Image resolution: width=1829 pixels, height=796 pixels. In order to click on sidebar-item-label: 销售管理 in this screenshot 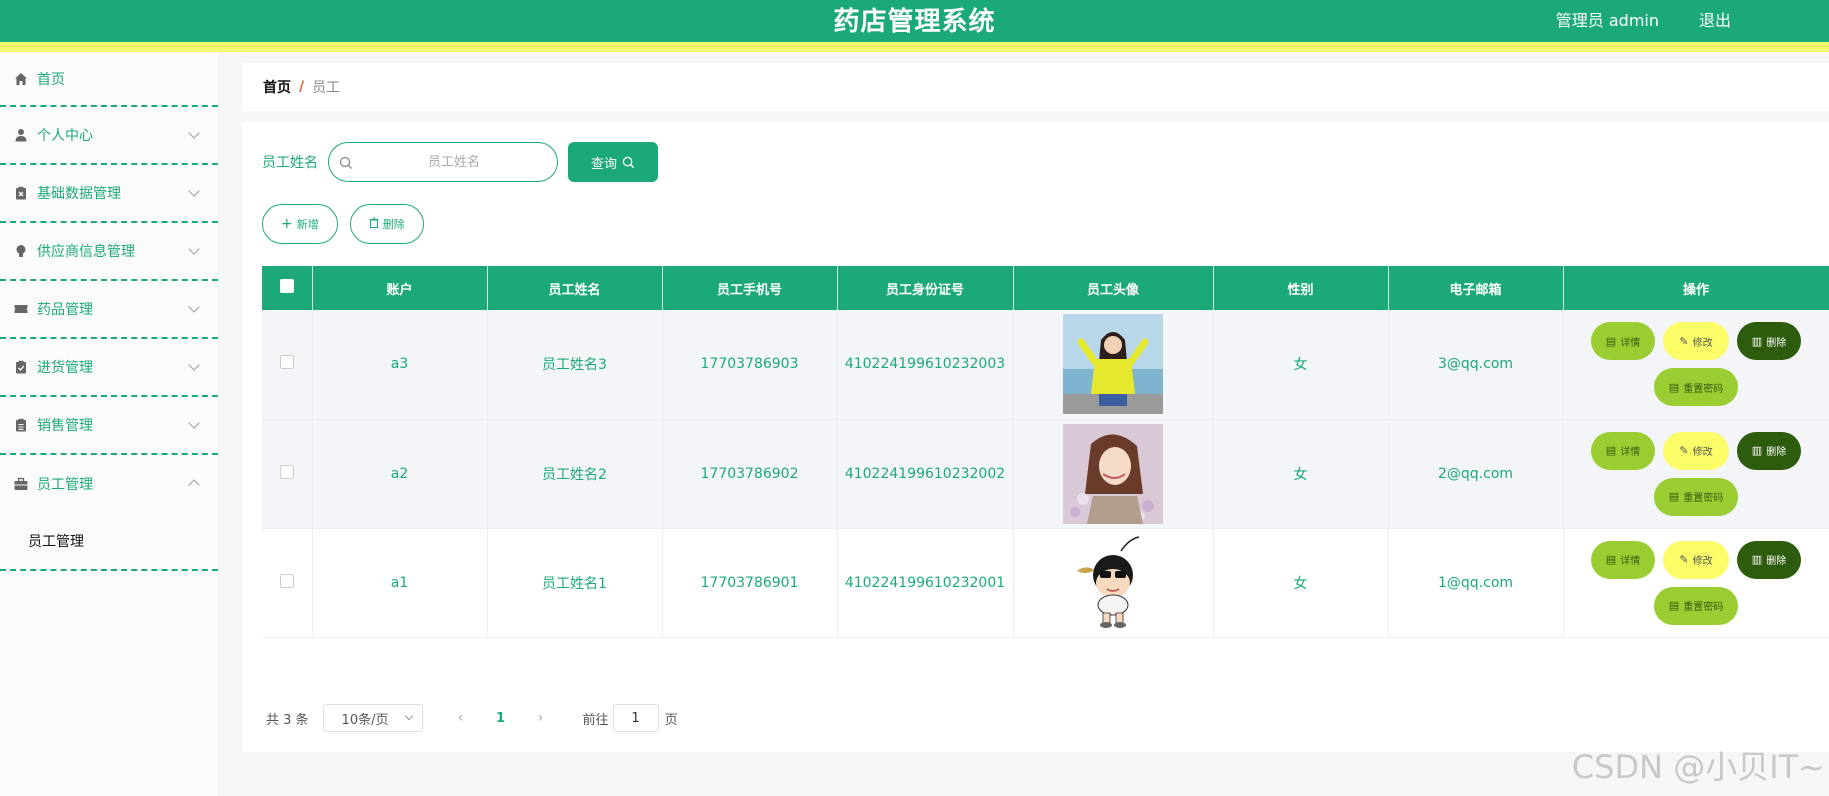, I will do `click(65, 426)`.